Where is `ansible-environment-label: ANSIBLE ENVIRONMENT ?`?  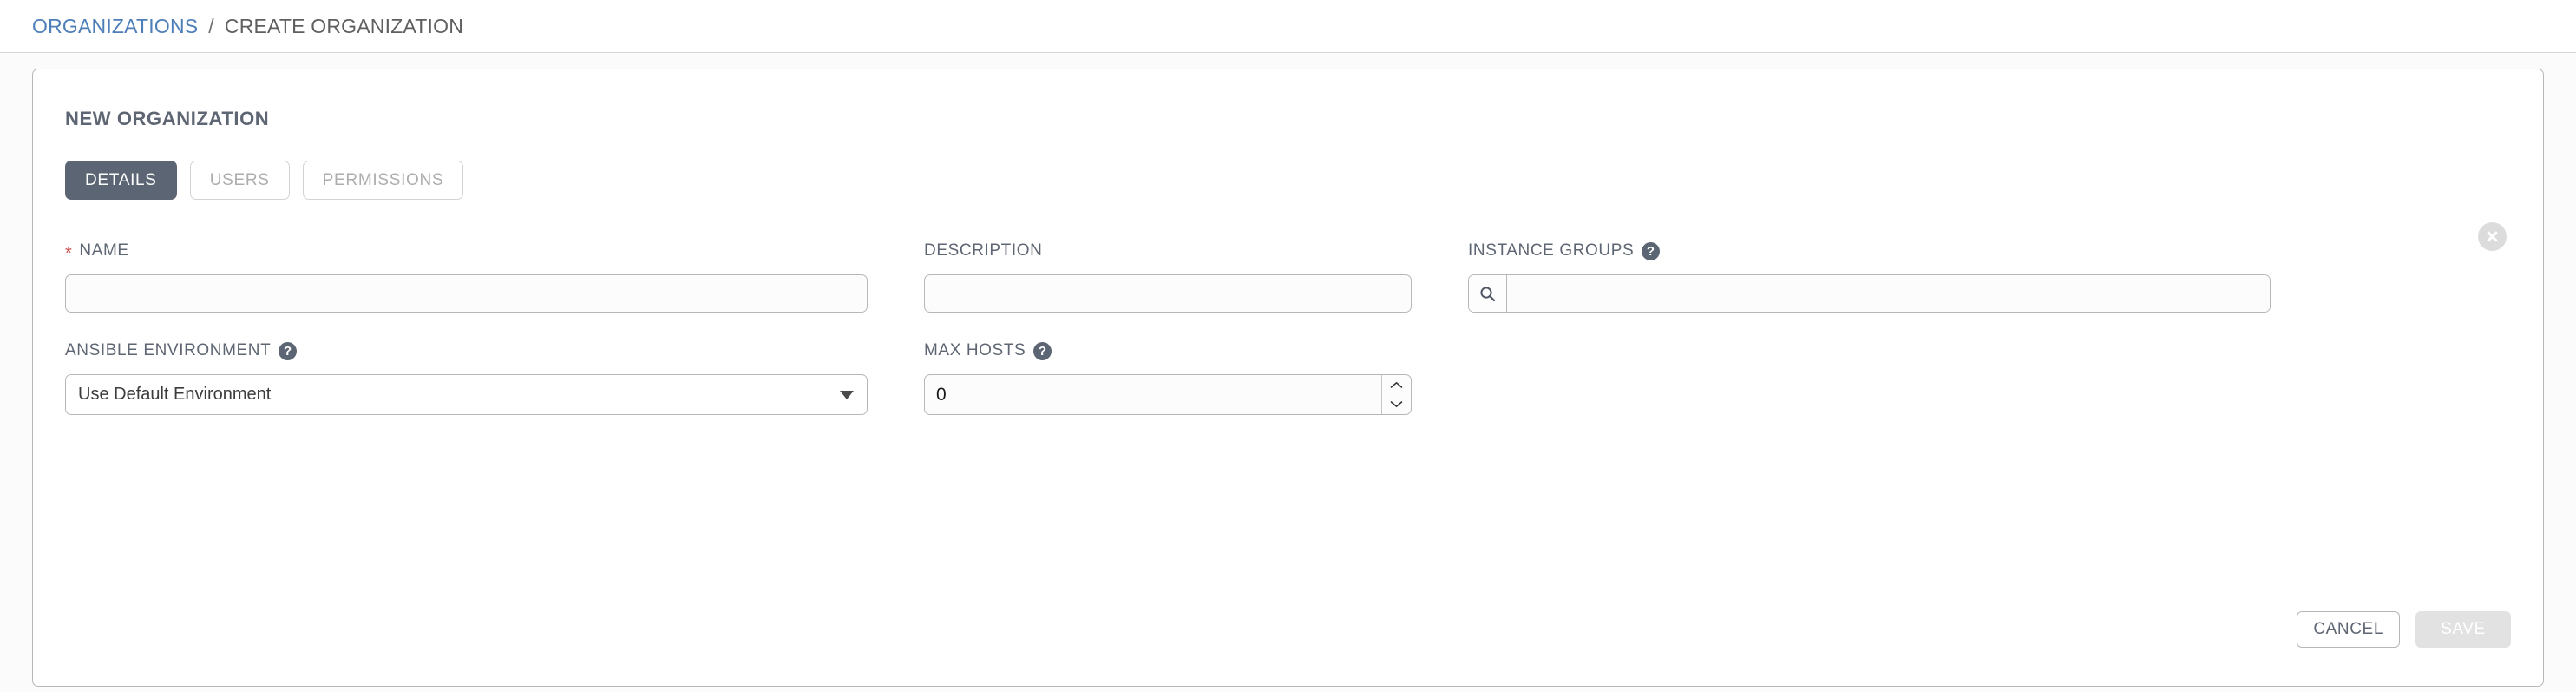 ansible-environment-label: ANSIBLE ENVIRONMENT ? is located at coordinates (466, 350).